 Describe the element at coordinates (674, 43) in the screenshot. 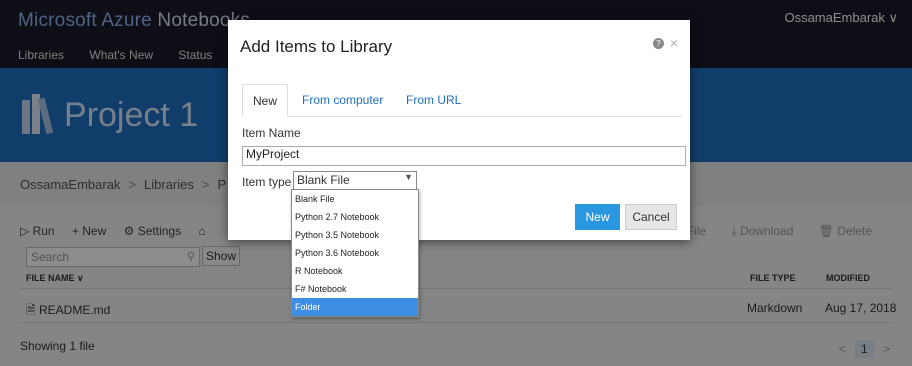

I see `close-icon: ×` at that location.